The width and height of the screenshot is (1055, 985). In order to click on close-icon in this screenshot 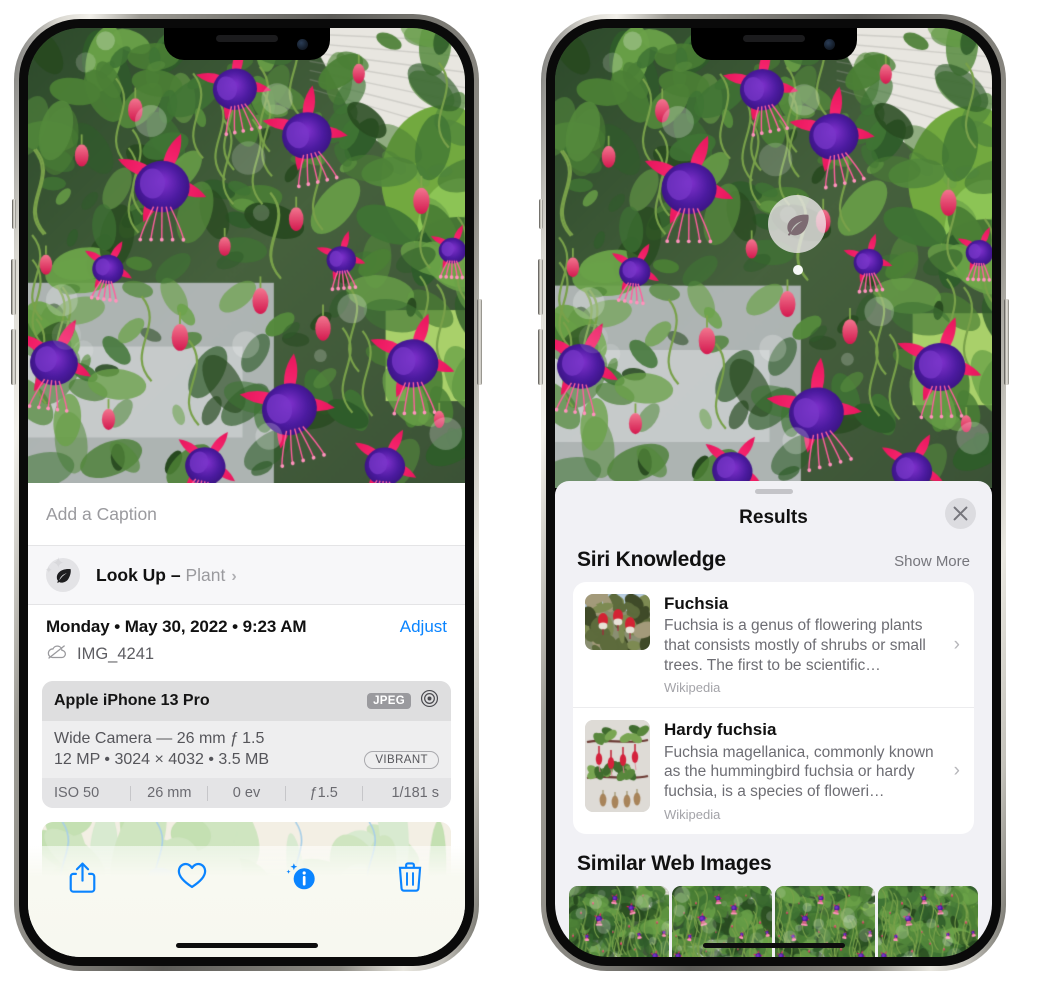, I will do `click(960, 513)`.